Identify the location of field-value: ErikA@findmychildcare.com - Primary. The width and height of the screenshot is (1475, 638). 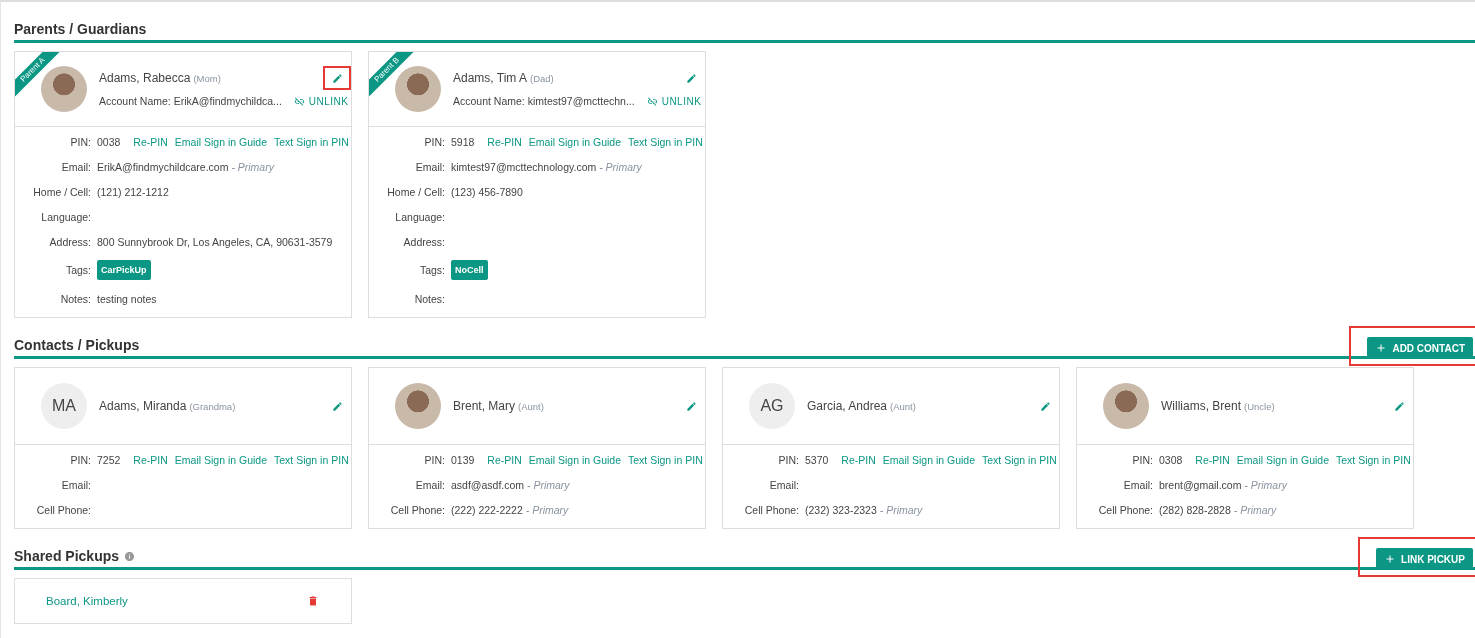
(185, 166).